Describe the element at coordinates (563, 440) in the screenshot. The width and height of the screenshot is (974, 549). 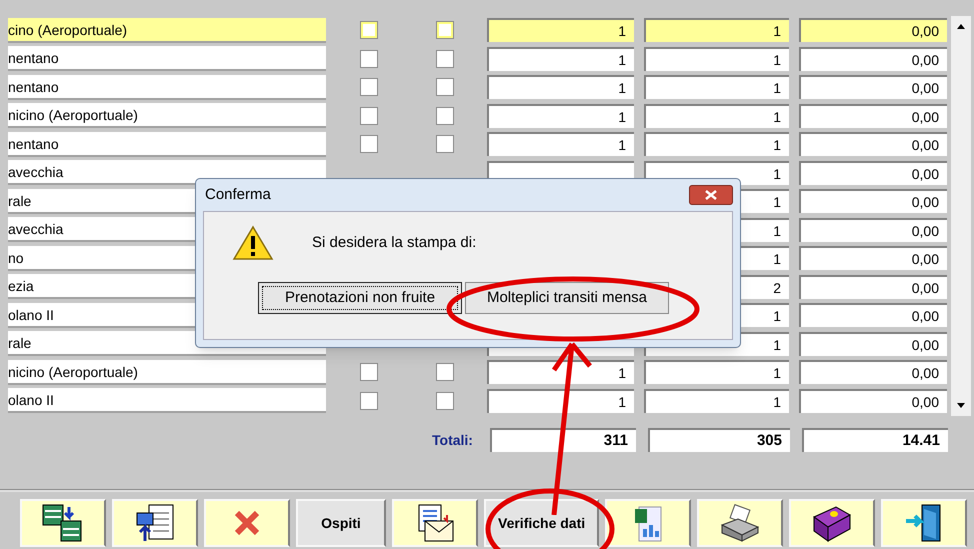
I see `total-cell: 311` at that location.